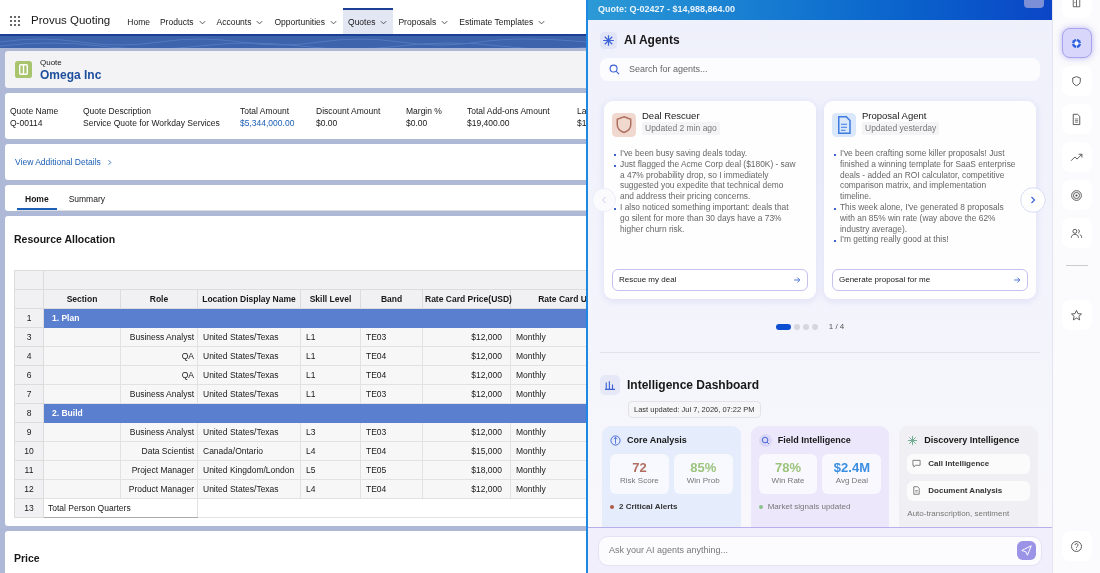  I want to click on tab: Summary, so click(86, 201).